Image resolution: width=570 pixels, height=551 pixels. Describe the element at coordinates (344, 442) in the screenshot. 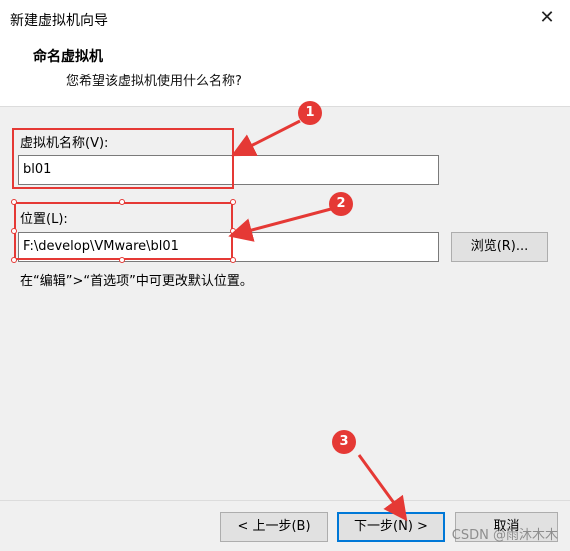

I see `annotation-badge-3: 3` at that location.